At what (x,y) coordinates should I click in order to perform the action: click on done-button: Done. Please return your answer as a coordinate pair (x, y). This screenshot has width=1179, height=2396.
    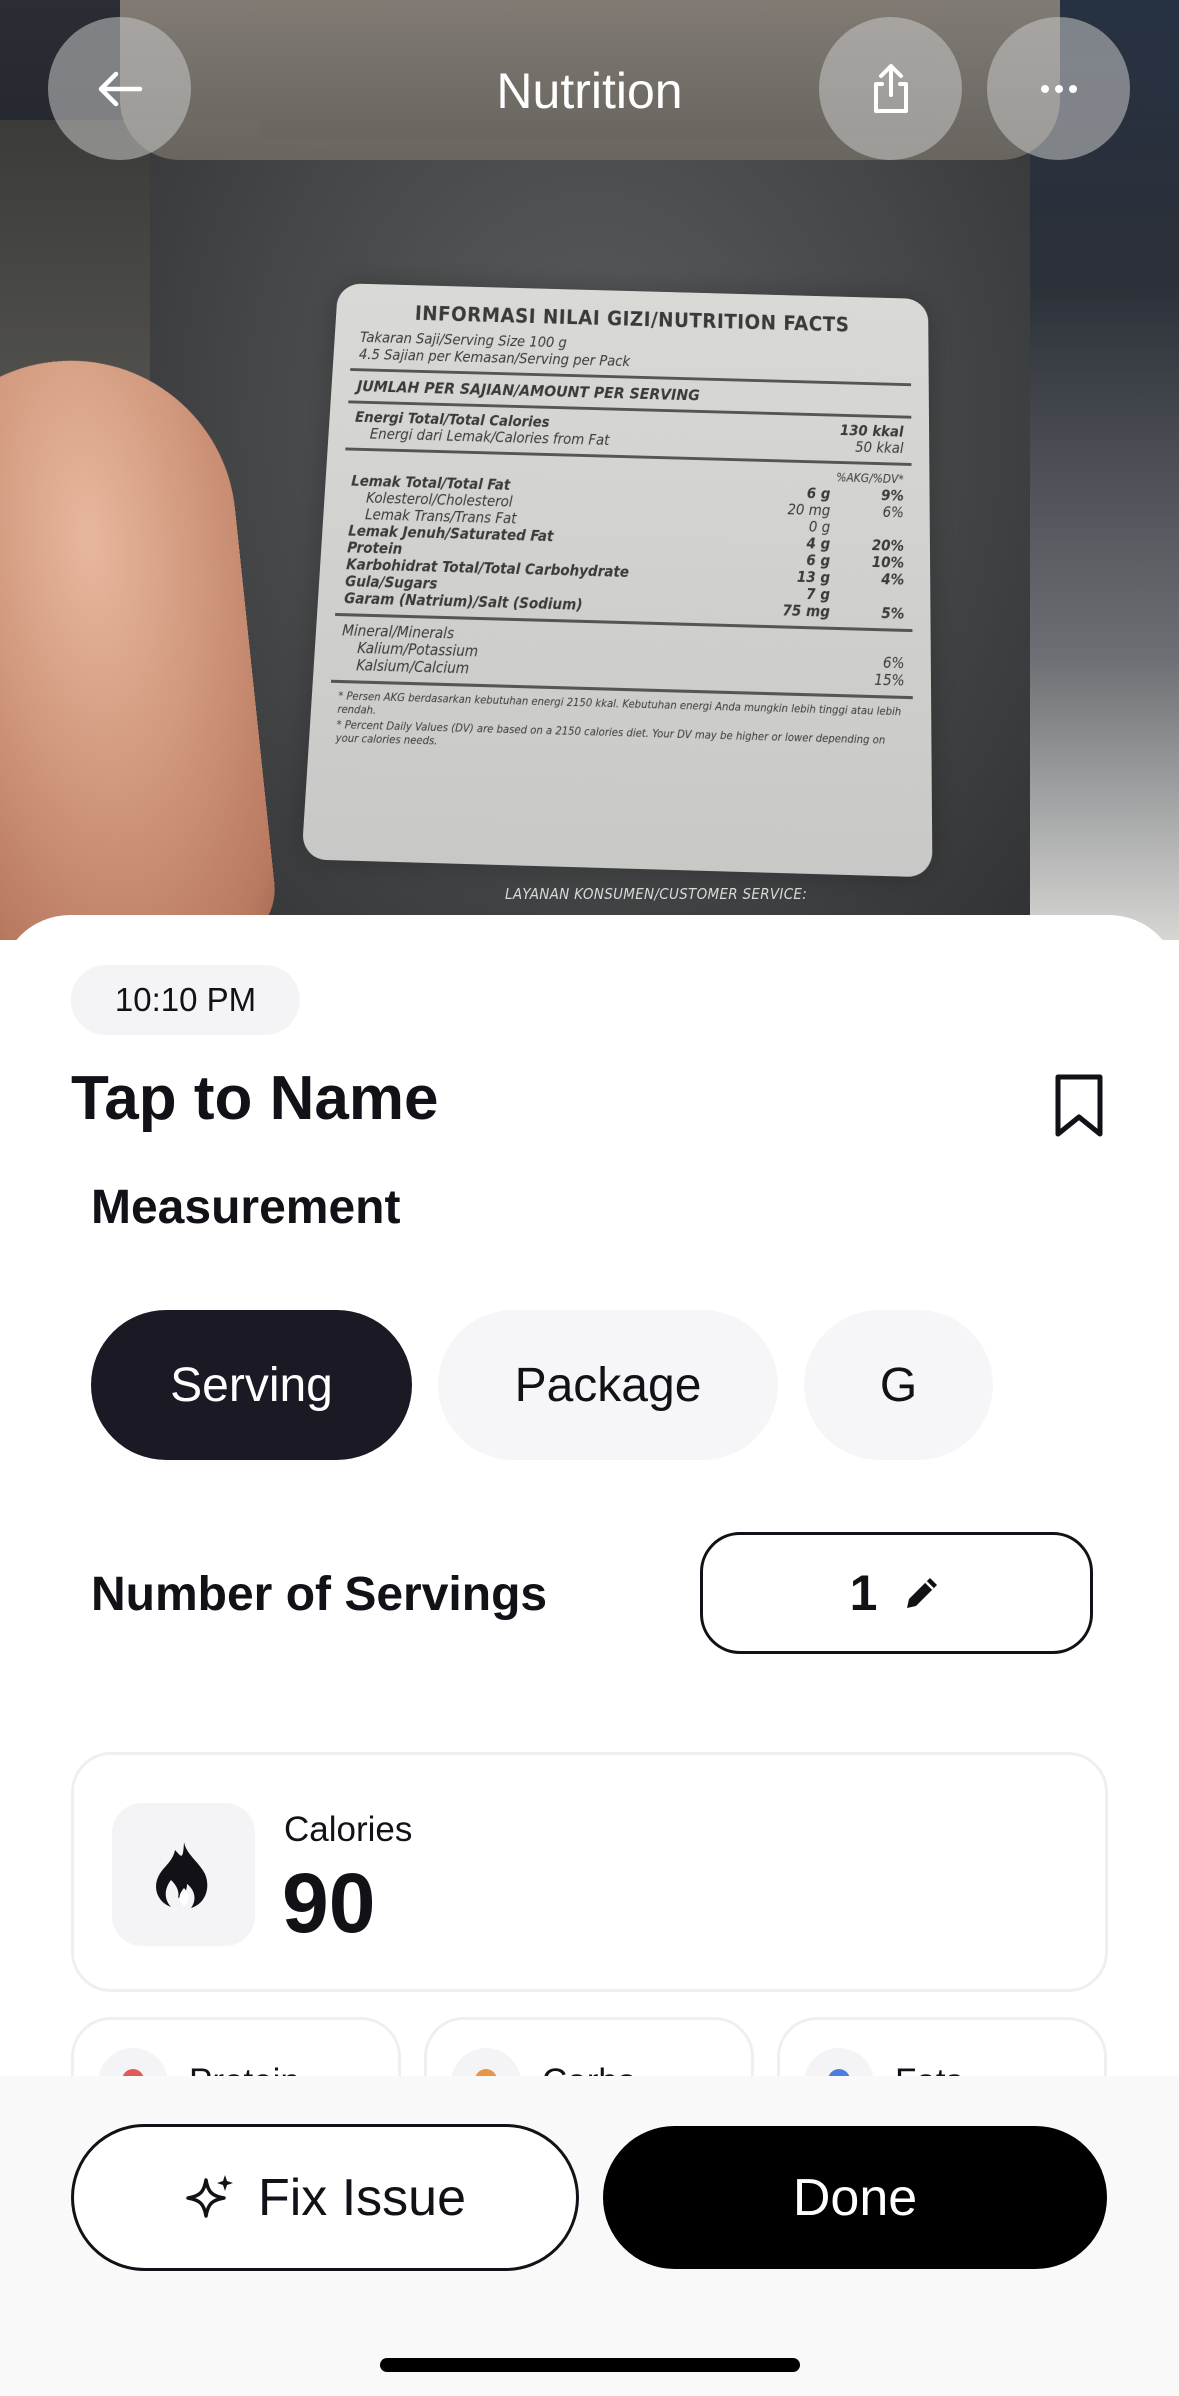
    Looking at the image, I should click on (855, 2197).